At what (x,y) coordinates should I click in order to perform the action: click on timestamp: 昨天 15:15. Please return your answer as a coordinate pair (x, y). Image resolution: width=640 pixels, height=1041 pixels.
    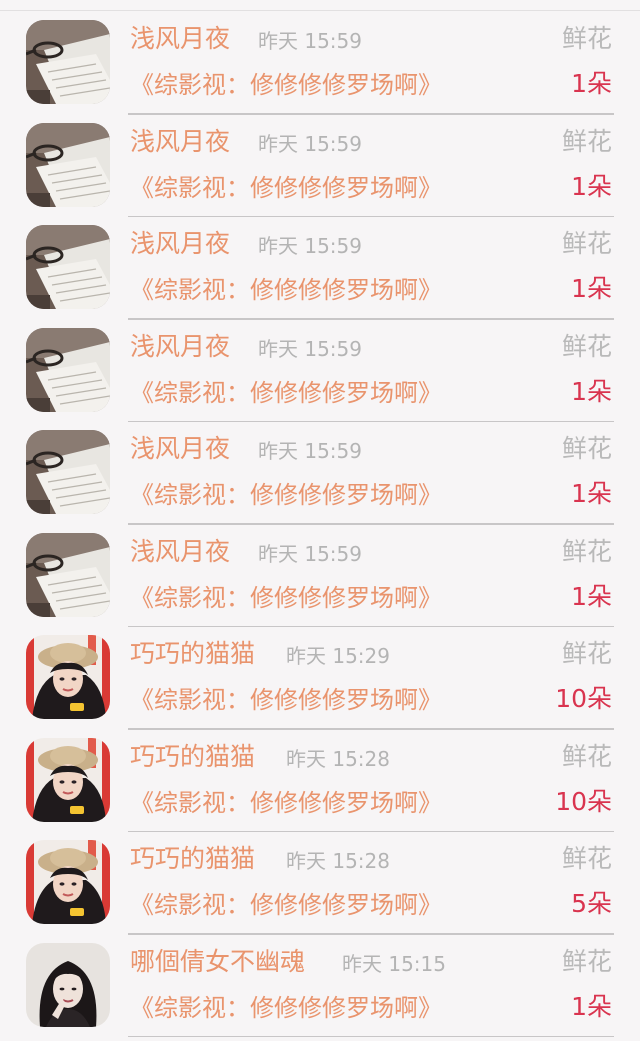
    Looking at the image, I should click on (394, 963).